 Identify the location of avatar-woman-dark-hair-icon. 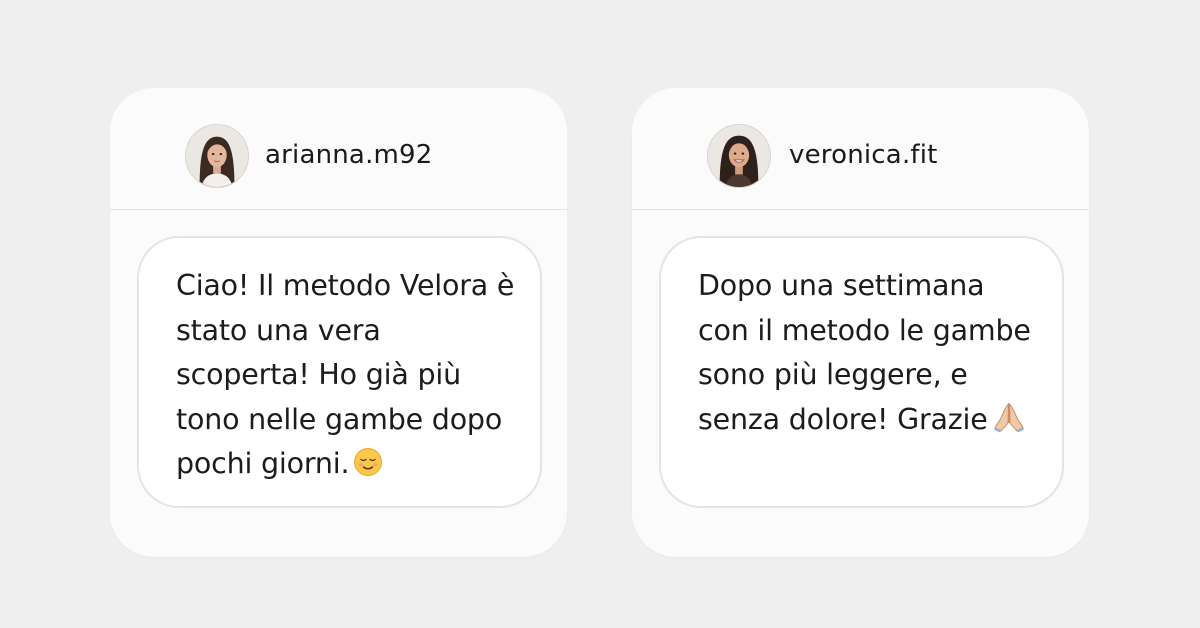
(217, 156).